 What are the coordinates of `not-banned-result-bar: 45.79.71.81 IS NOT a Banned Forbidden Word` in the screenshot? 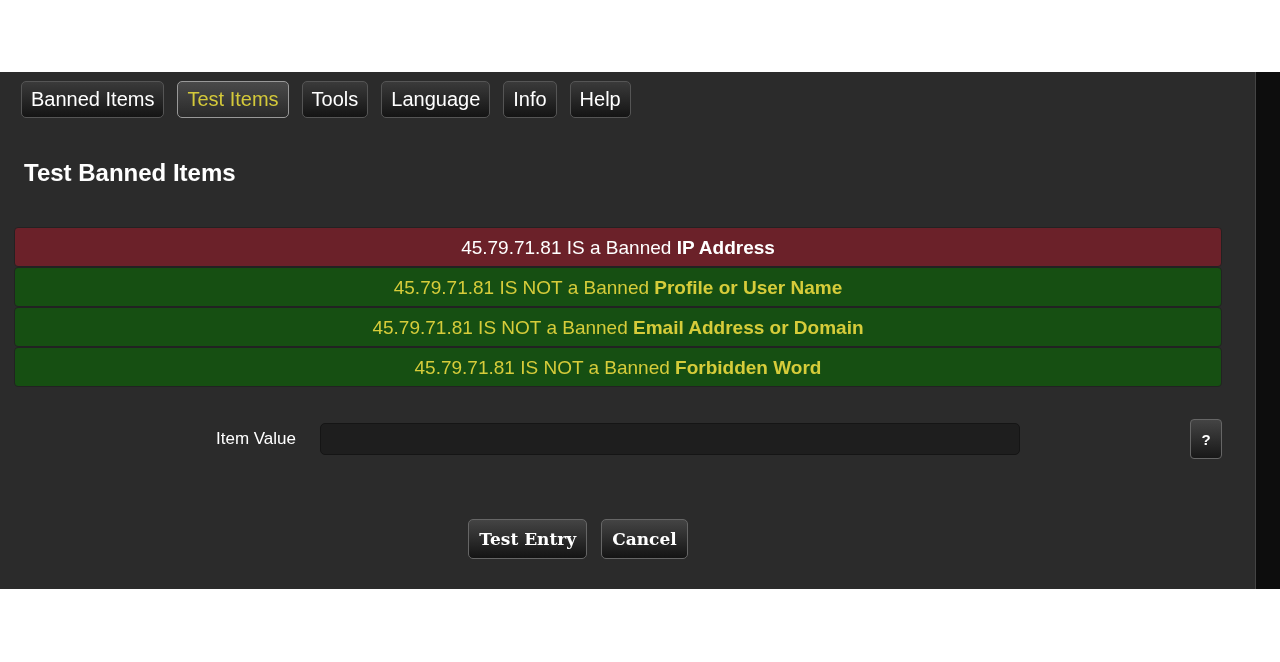 It's located at (618, 367).